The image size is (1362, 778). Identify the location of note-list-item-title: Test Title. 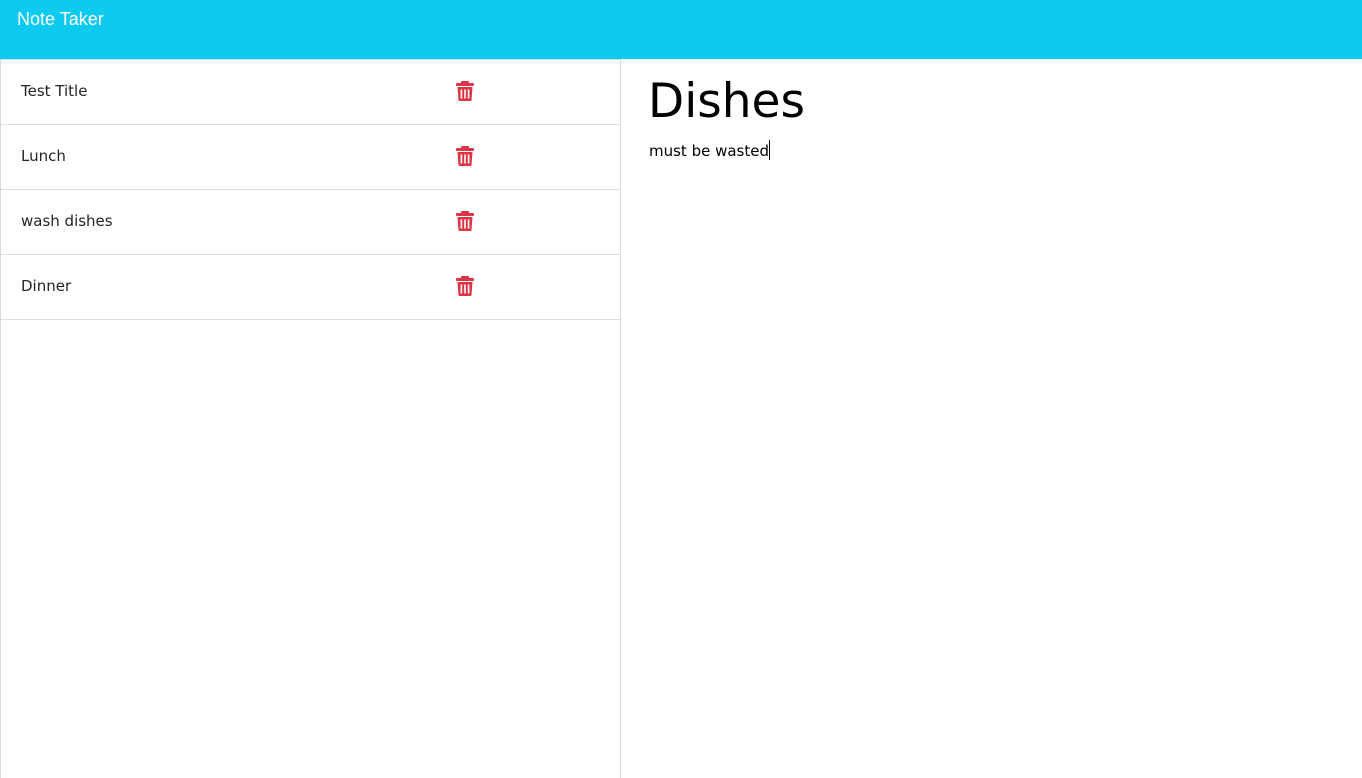
(54, 91).